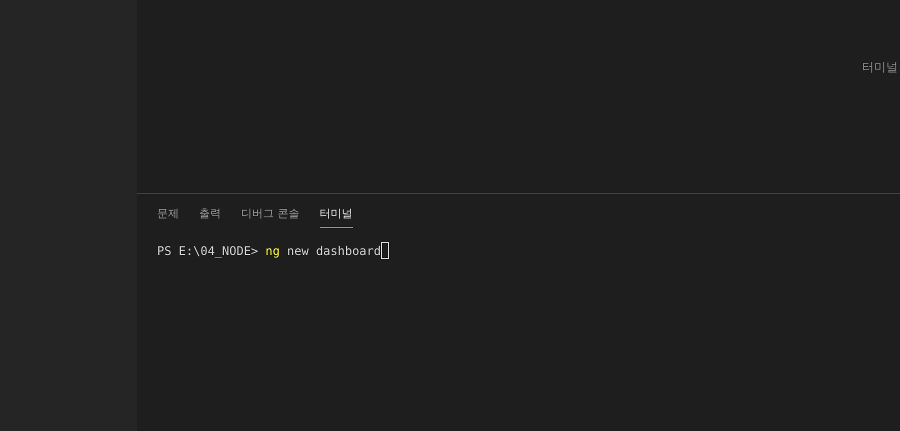 The image size is (900, 431). What do you see at coordinates (269, 251) in the screenshot?
I see `terminal-line: PS E:\04_NODE> ng new dashboard` at bounding box center [269, 251].